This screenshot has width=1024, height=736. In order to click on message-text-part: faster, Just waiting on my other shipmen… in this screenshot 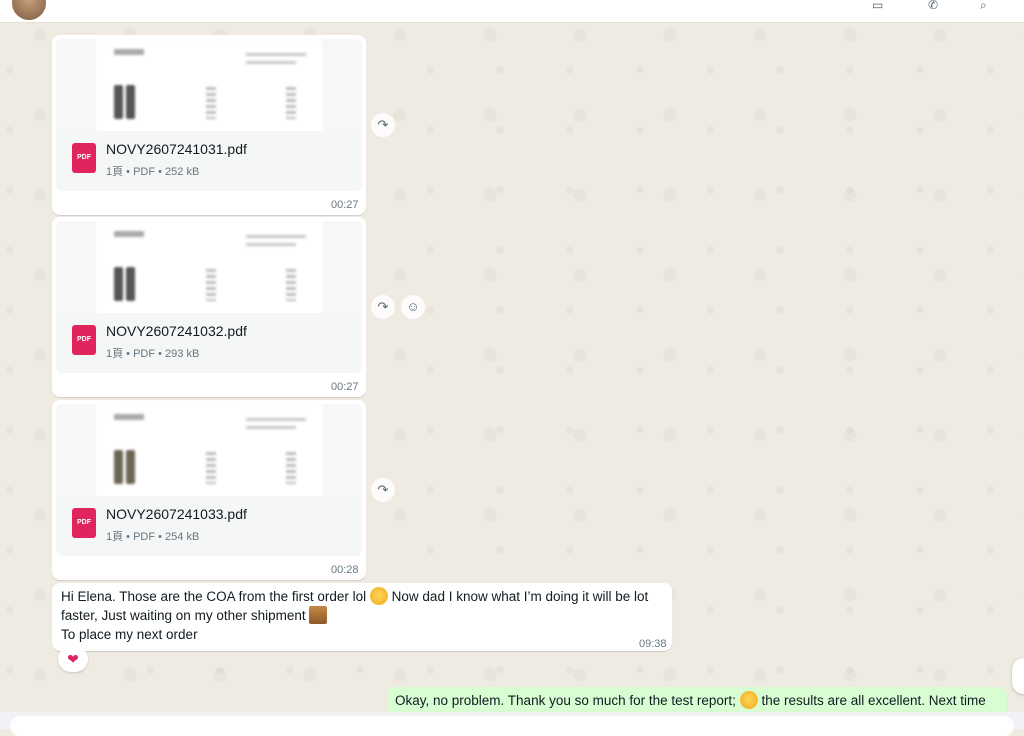, I will do `click(183, 615)`.